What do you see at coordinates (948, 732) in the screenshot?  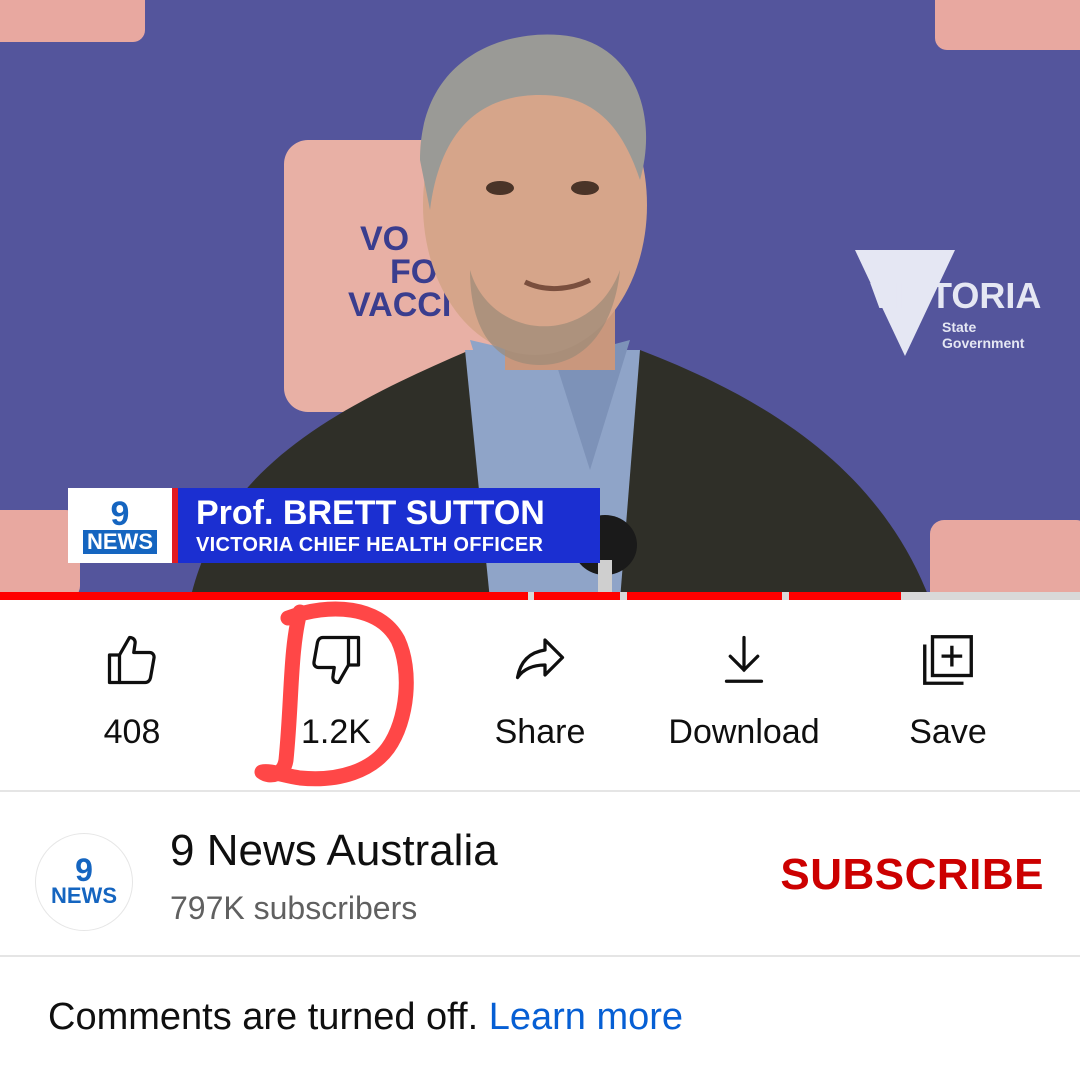 I see `save-label: Save` at bounding box center [948, 732].